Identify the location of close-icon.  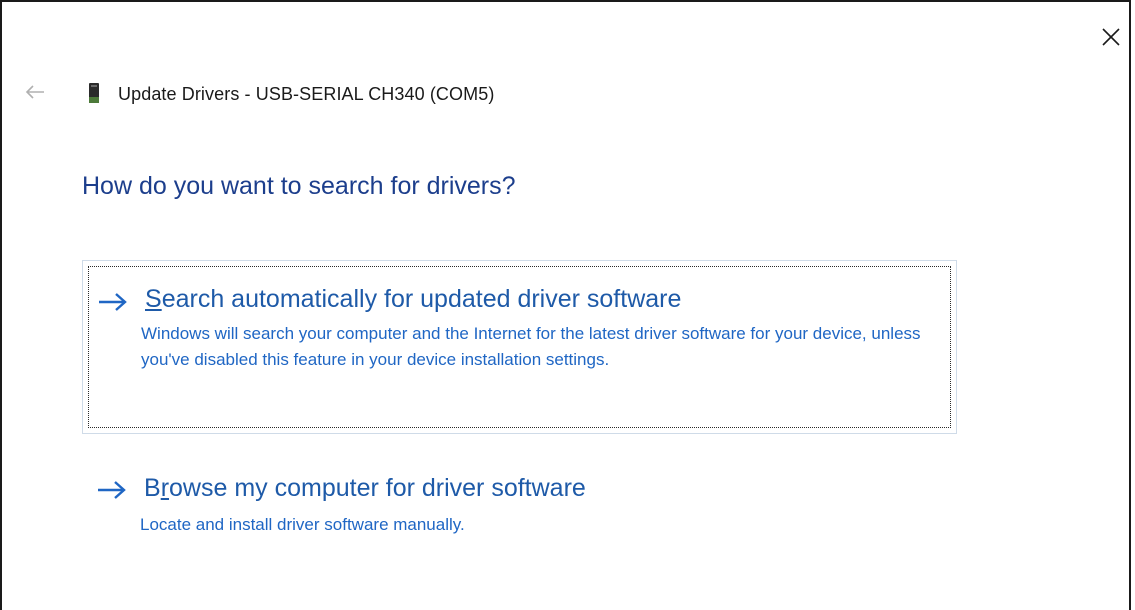
(1111, 37).